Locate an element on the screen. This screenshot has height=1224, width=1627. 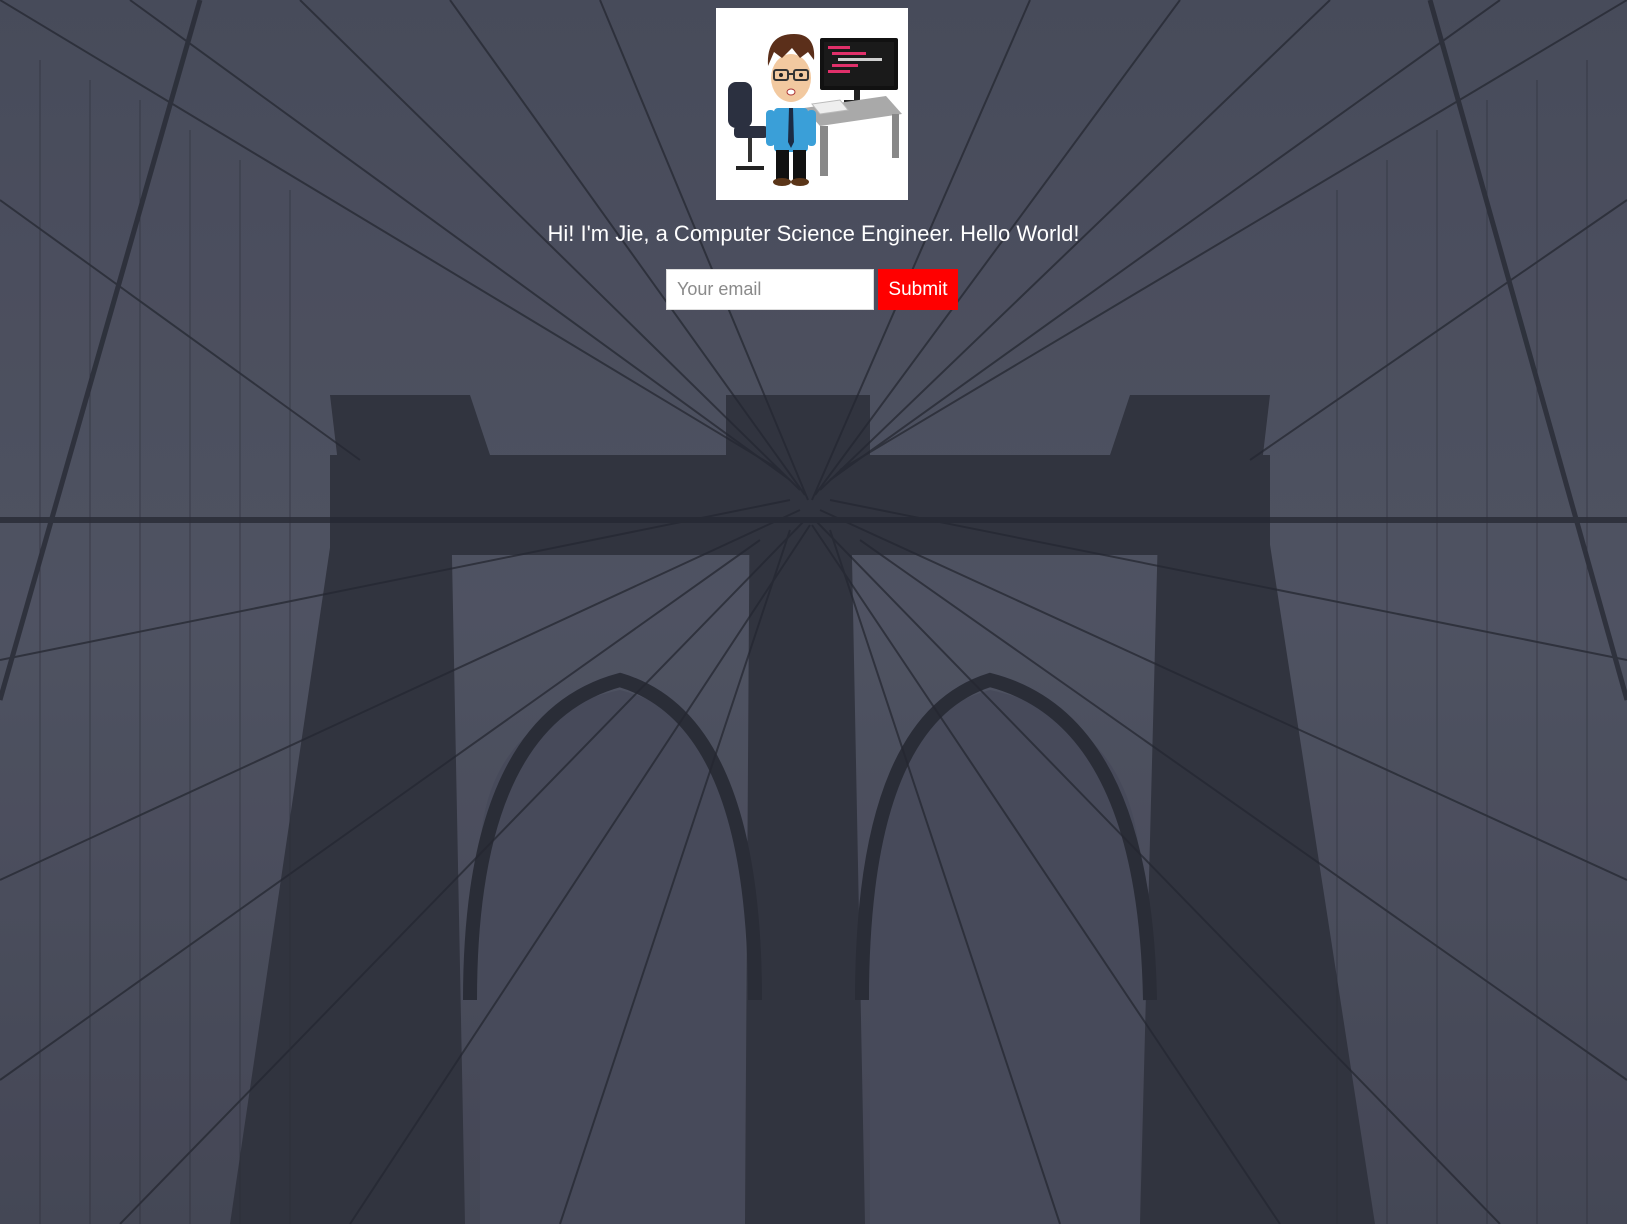
programmer-avatar-icon is located at coordinates (812, 104).